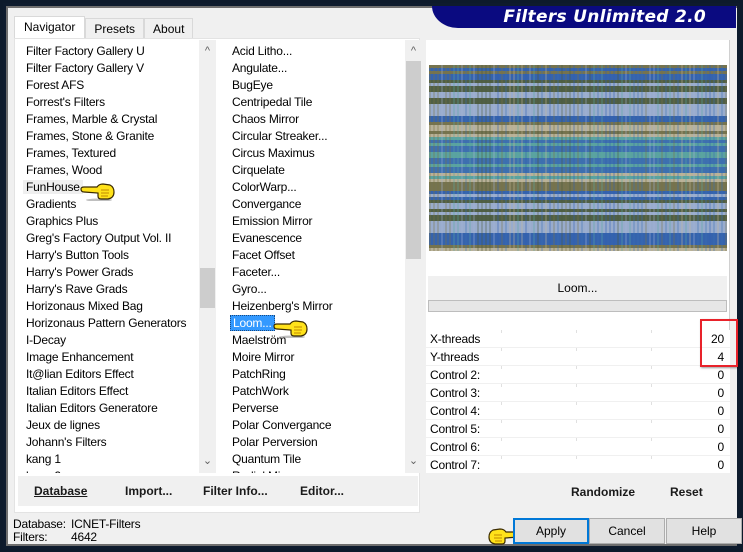  I want to click on tab-presets: Presets, so click(115, 28).